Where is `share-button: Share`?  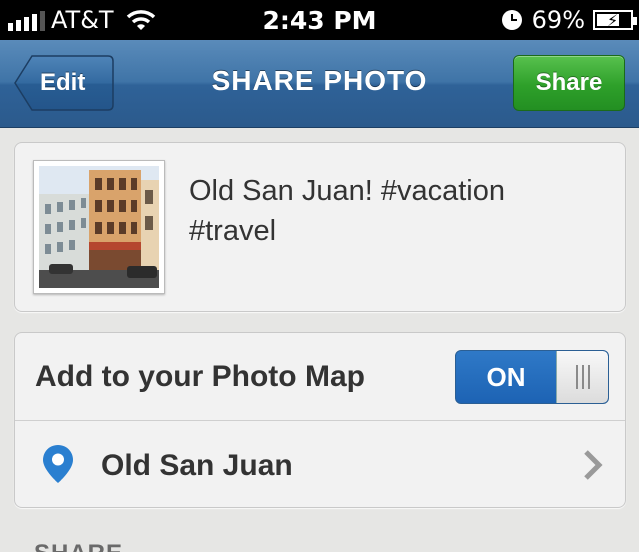 share-button: Share is located at coordinates (569, 83).